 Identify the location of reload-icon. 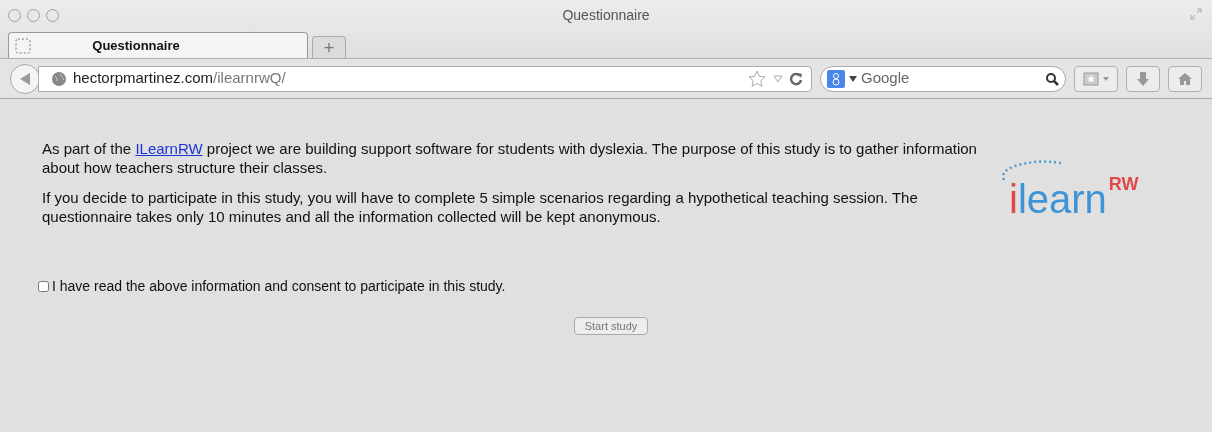
(796, 78).